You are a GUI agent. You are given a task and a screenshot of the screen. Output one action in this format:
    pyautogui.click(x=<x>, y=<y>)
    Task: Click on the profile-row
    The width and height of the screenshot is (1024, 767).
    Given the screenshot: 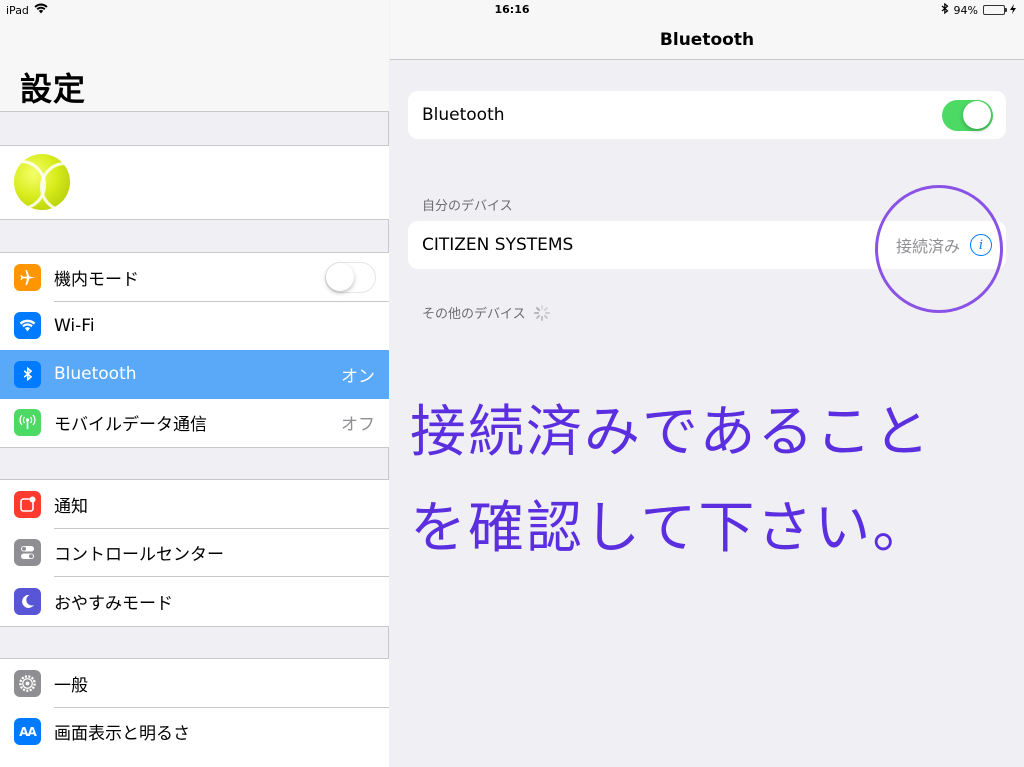 What is the action you would take?
    pyautogui.click(x=194, y=182)
    